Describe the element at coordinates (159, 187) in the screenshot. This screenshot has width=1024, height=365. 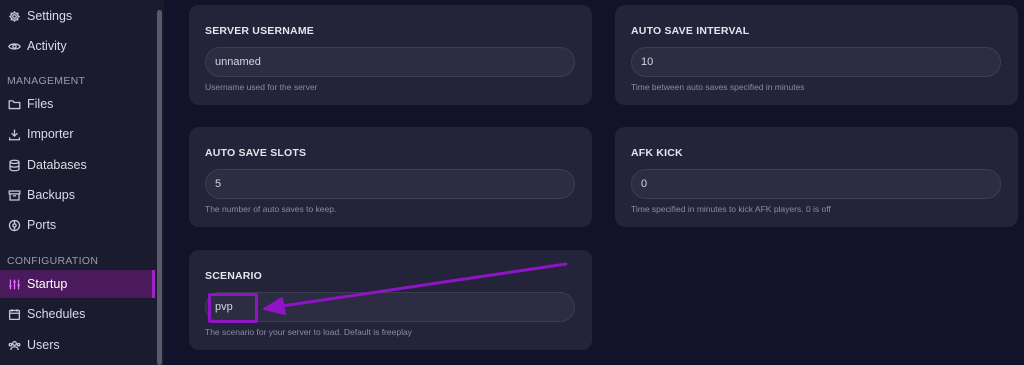
I see `sidebar-scrollbar` at that location.